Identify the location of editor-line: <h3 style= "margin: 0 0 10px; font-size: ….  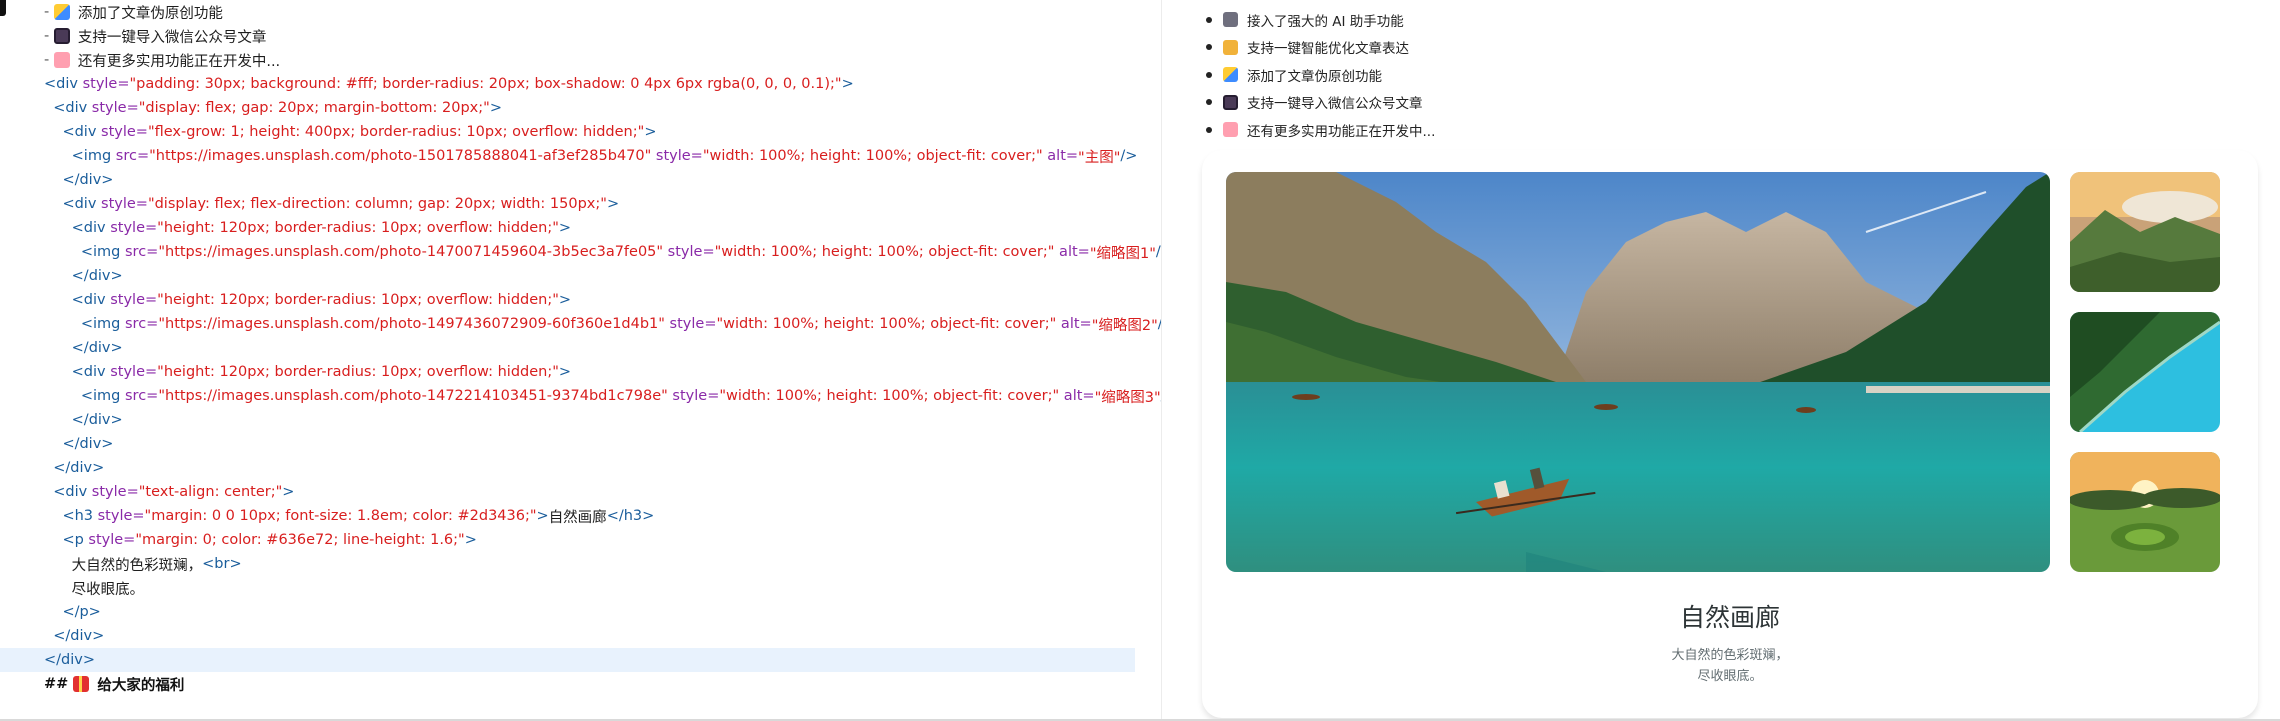
(567, 516).